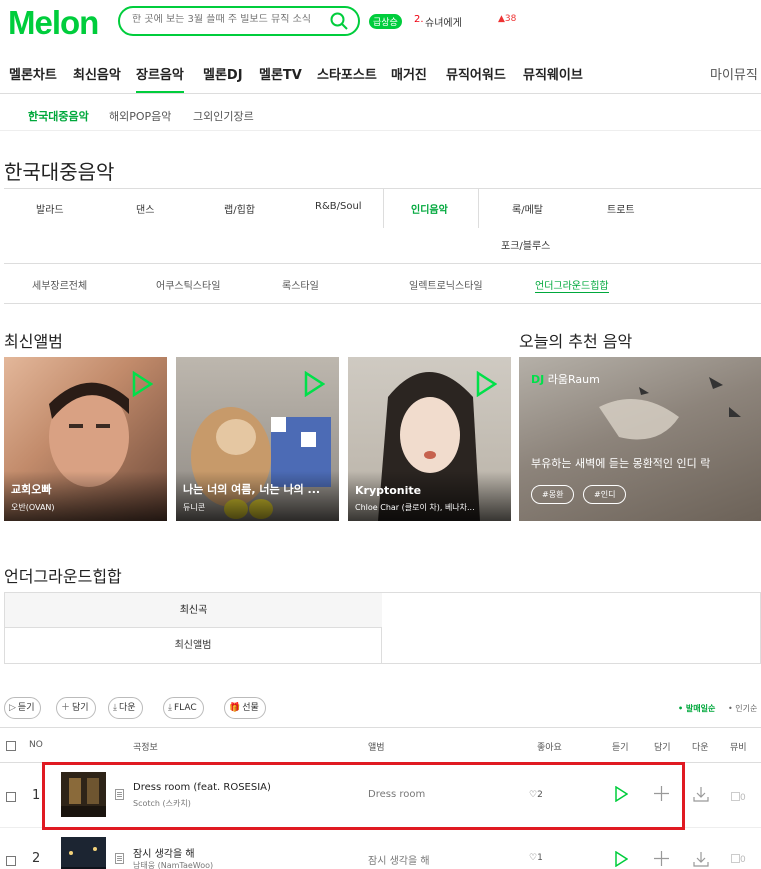 The width and height of the screenshot is (761, 869). I want to click on genre-rnb: R&B/Soul, so click(338, 206).